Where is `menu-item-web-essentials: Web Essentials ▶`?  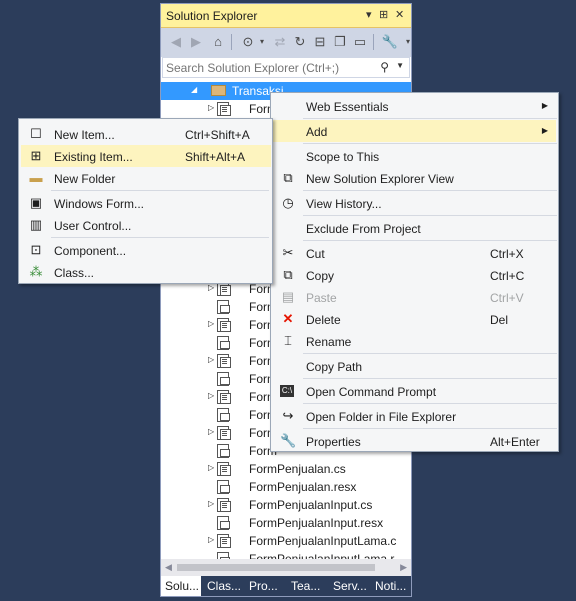
menu-item-web-essentials: Web Essentials ▶ is located at coordinates (414, 106).